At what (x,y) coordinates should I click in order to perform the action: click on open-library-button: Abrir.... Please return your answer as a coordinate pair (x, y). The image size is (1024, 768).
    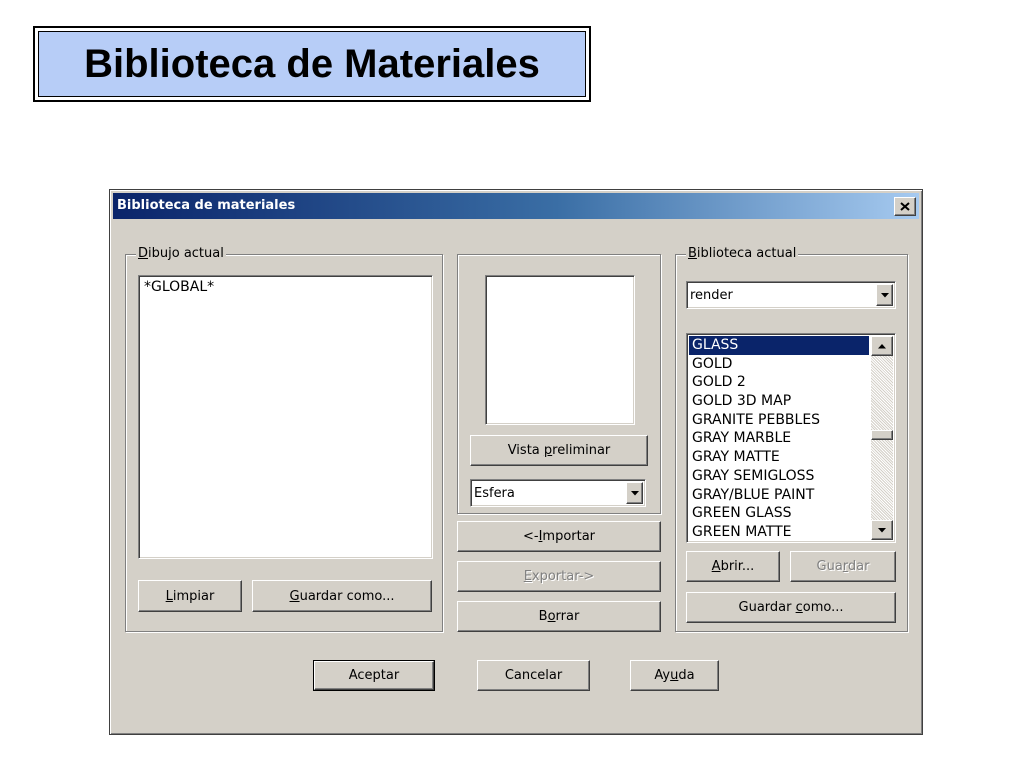
    Looking at the image, I should click on (733, 566).